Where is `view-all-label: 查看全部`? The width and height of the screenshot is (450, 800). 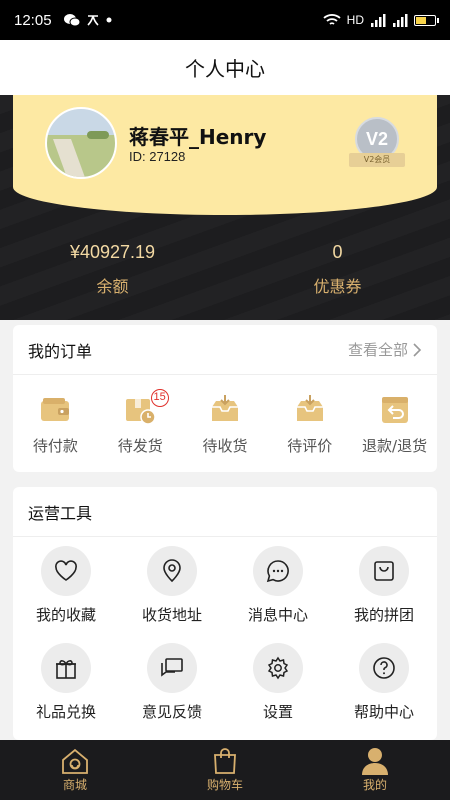 view-all-label: 查看全部 is located at coordinates (377, 350).